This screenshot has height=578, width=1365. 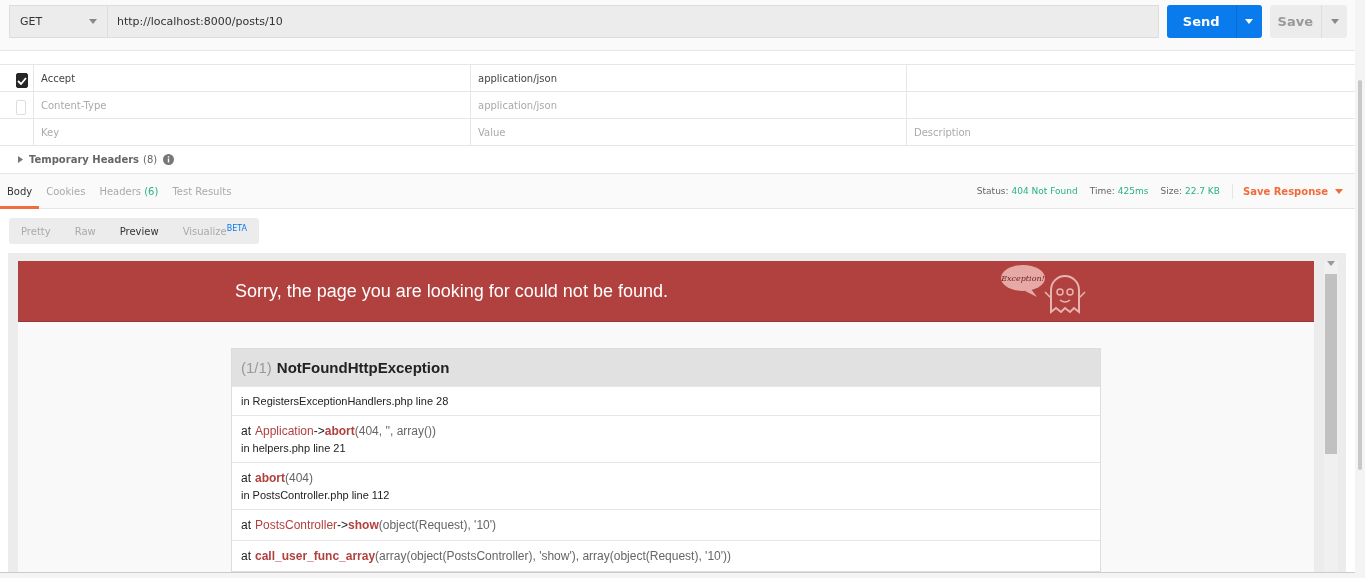 I want to click on send-split-button: Send, so click(x=1214, y=21).